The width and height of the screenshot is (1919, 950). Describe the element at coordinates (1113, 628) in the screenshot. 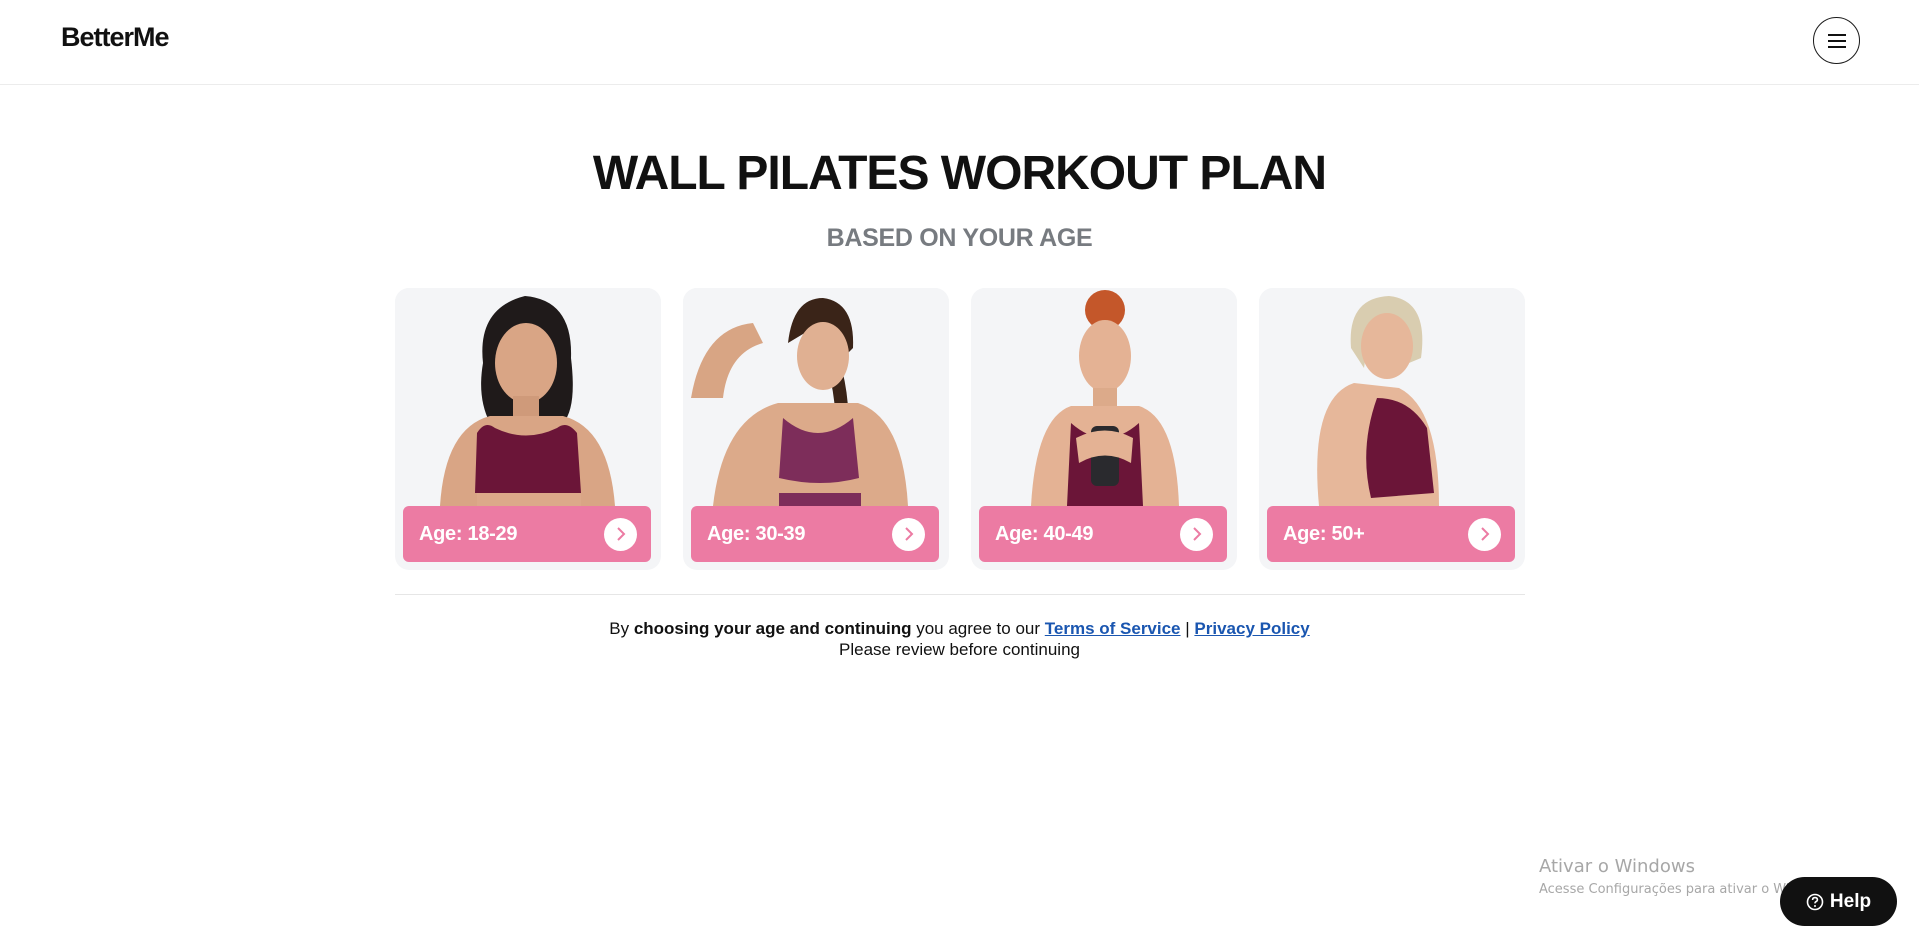

I see `terms-of-service-link: Terms of Service` at that location.